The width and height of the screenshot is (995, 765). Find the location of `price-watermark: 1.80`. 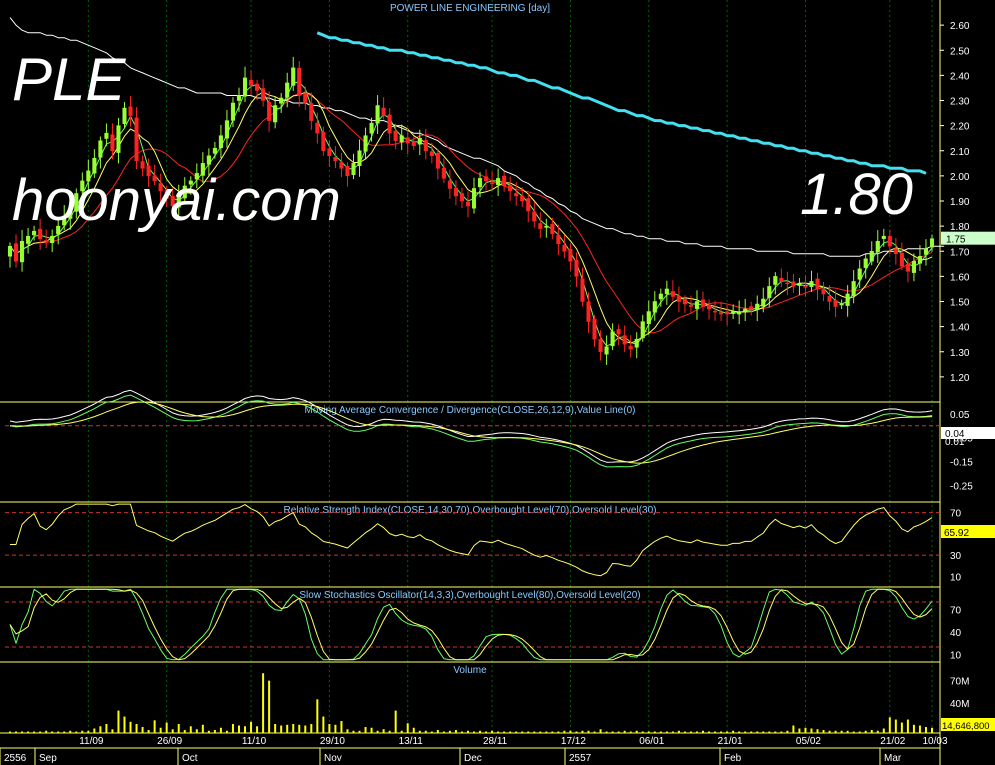

price-watermark: 1.80 is located at coordinates (856, 194).